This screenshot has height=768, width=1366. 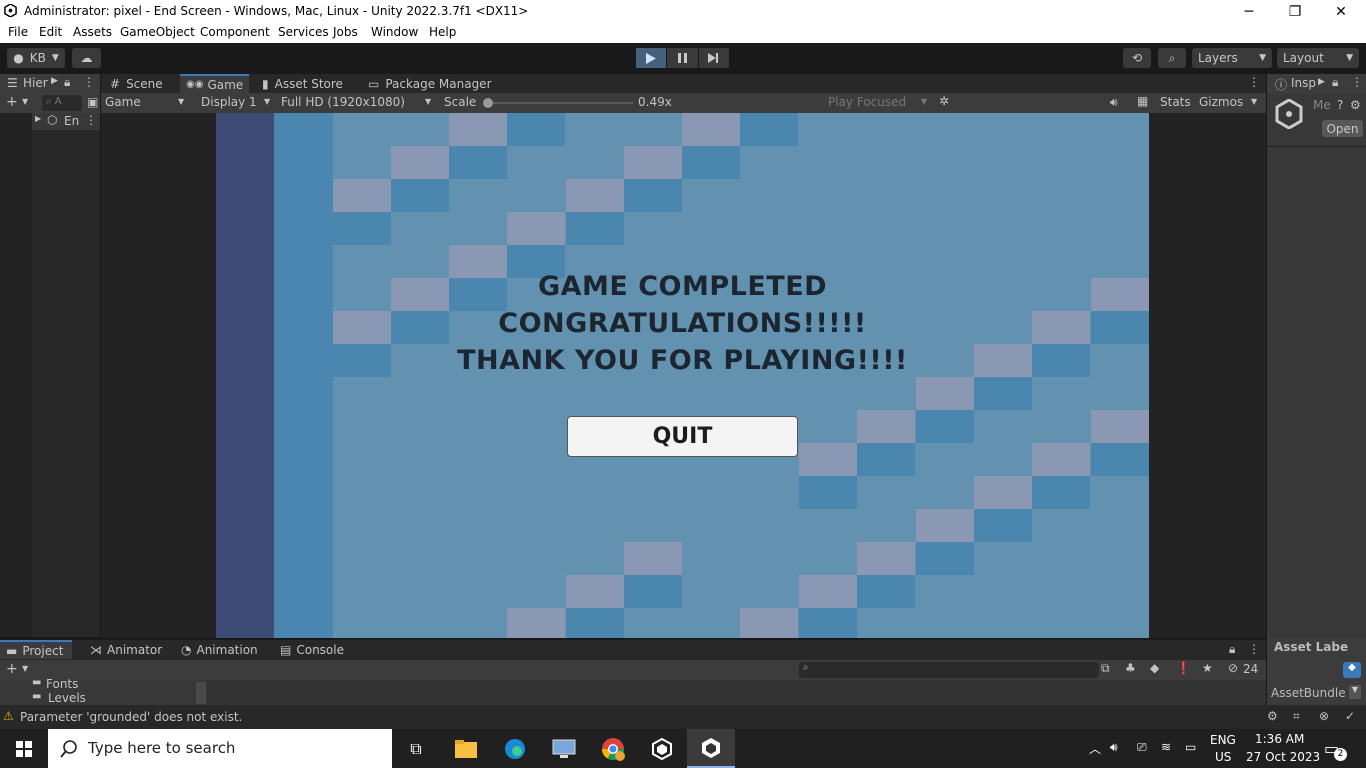 I want to click on battery-icon: ▭, so click(x=1190, y=747).